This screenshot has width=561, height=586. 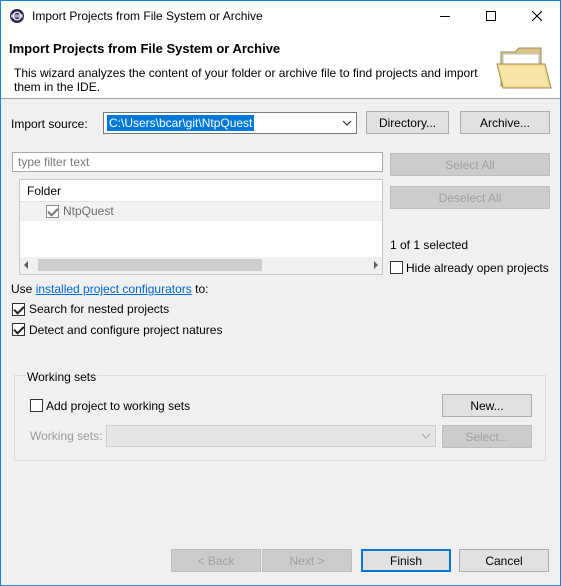 I want to click on horizontal-scrollbar, so click(x=201, y=265).